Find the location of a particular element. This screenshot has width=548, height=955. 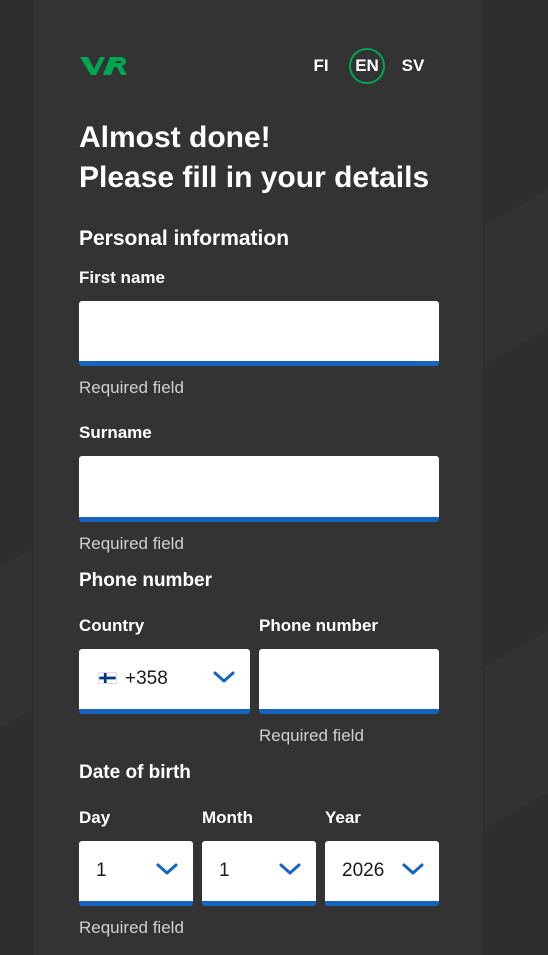

dob-hint: Required field is located at coordinates (131, 927).